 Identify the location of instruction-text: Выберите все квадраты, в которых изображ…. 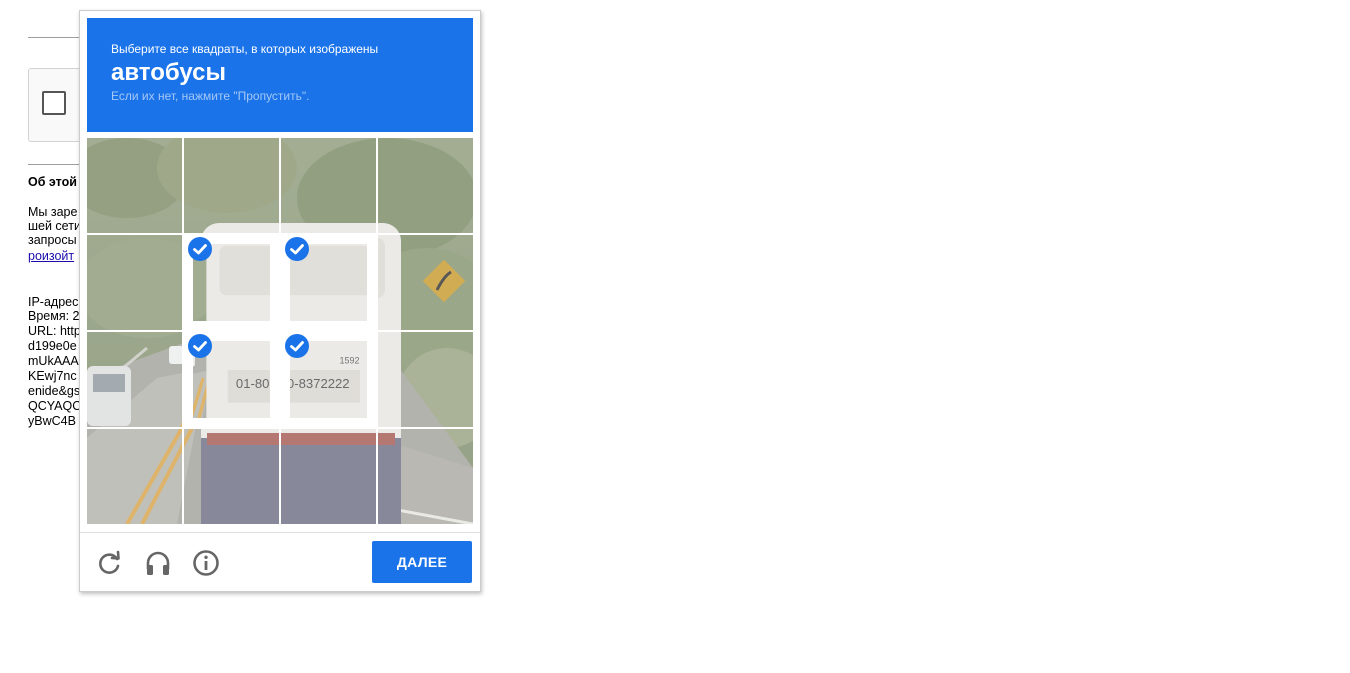
(245, 49).